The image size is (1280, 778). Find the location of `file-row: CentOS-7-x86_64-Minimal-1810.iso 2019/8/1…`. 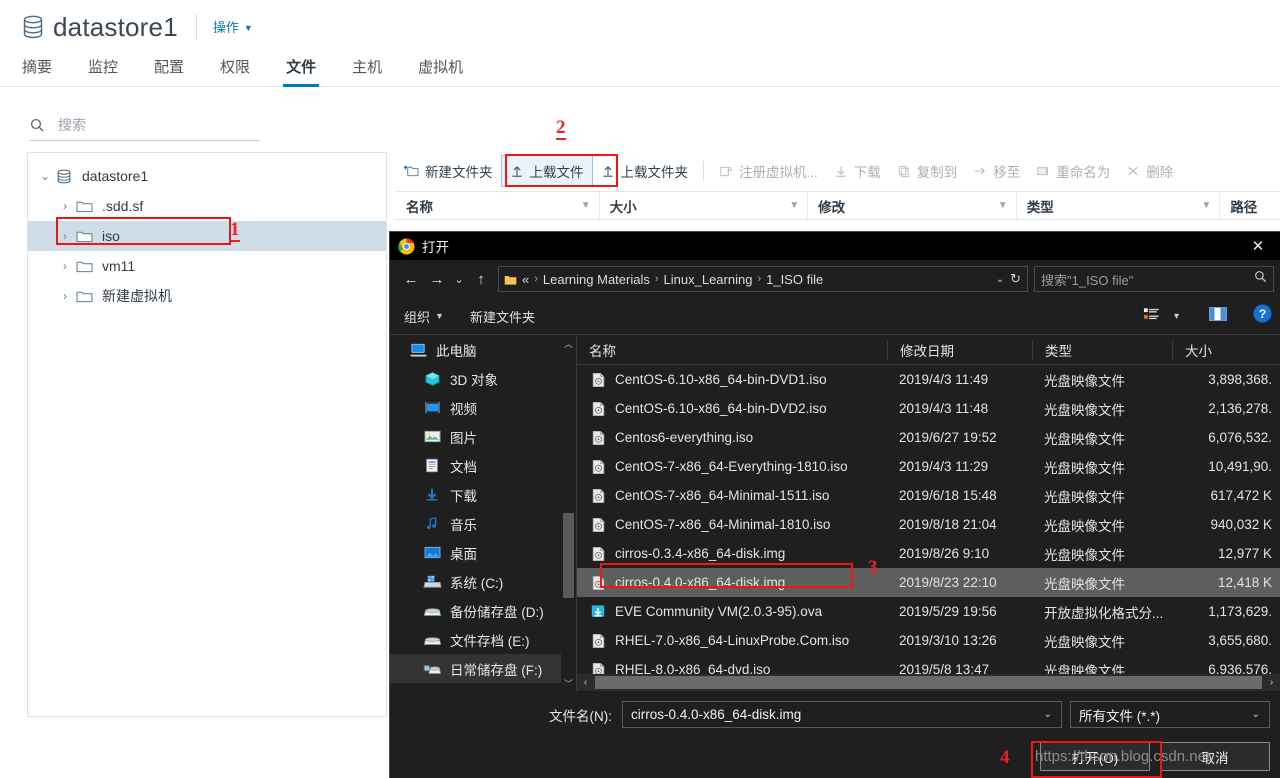

file-row: CentOS-7-x86_64-Minimal-1810.iso 2019/8/1… is located at coordinates (928, 524).